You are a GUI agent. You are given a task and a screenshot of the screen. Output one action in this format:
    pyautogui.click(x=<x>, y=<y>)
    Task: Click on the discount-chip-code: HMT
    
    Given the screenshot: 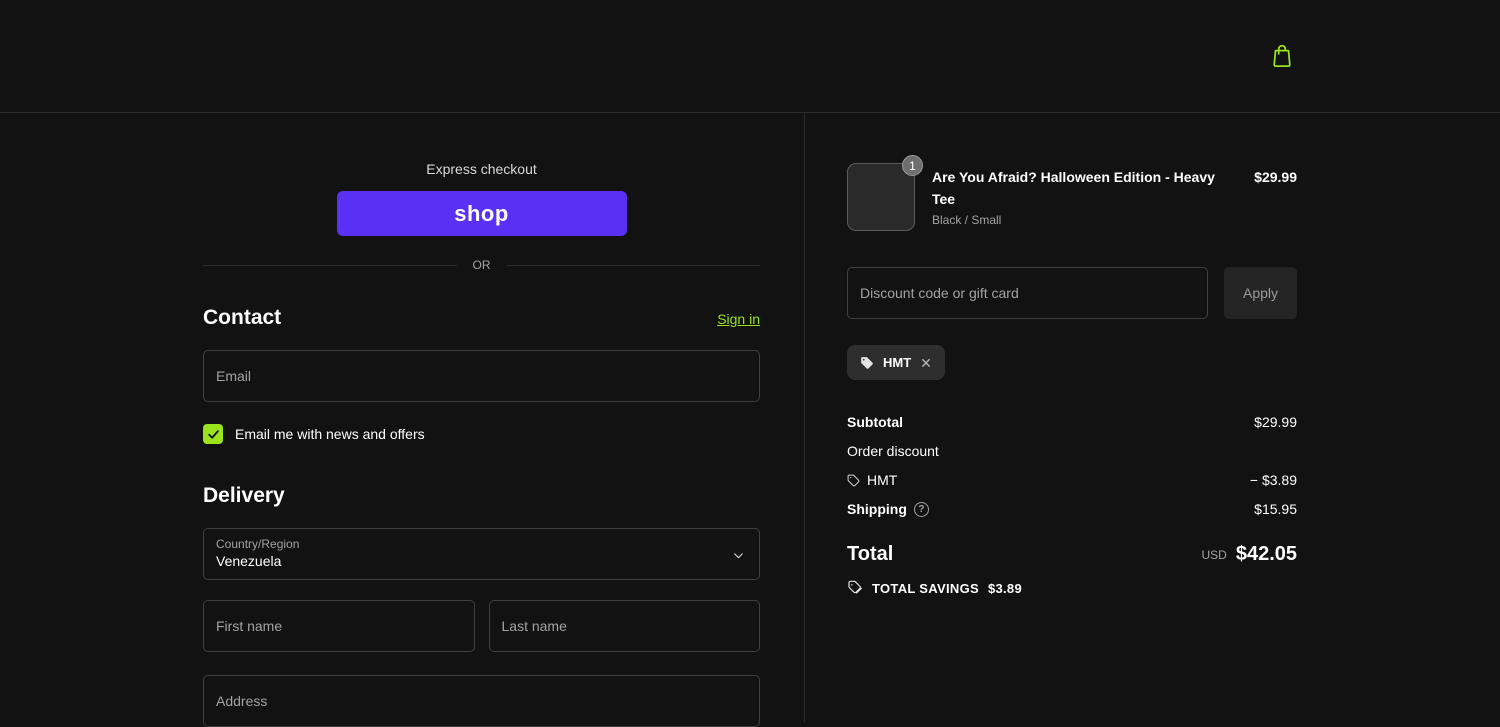 What is the action you would take?
    pyautogui.click(x=897, y=362)
    